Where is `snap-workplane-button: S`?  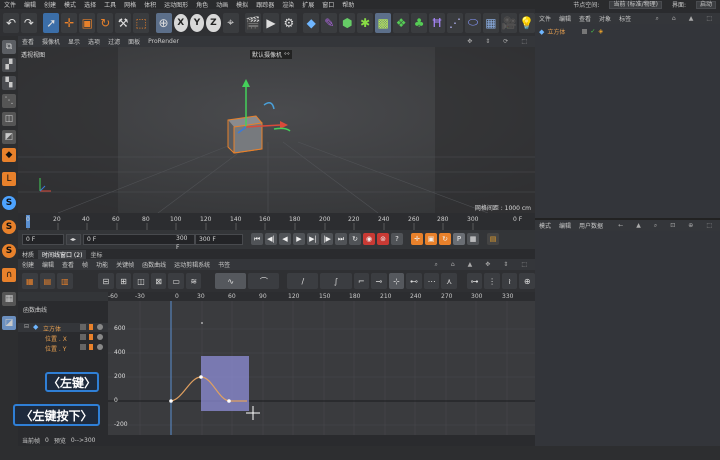
snap-workplane-button: S is located at coordinates (9, 251).